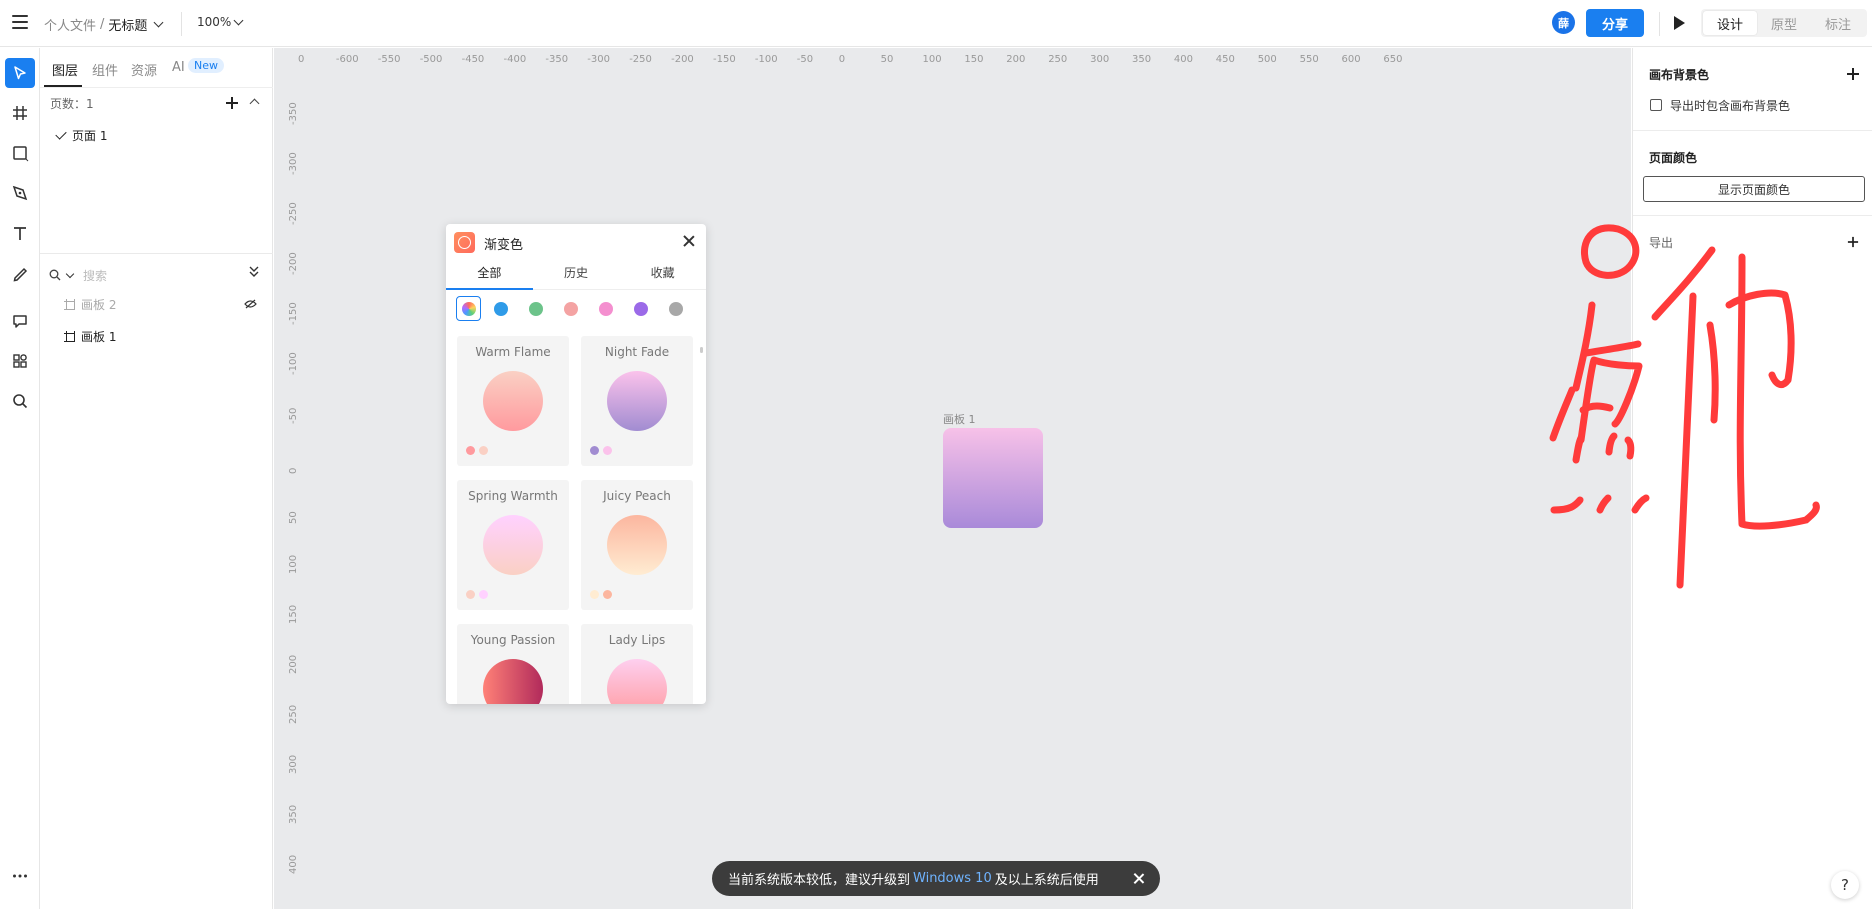 The image size is (1872, 909). I want to click on page-name: 页面 1, so click(90, 136).